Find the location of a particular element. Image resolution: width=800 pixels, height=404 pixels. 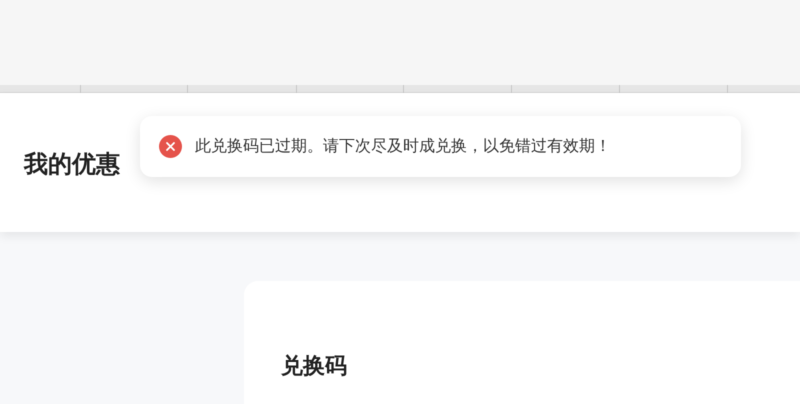

toast-message: 此兑换码已过期。请下次尽及时成兑换，以免错过有效期！ is located at coordinates (403, 146).